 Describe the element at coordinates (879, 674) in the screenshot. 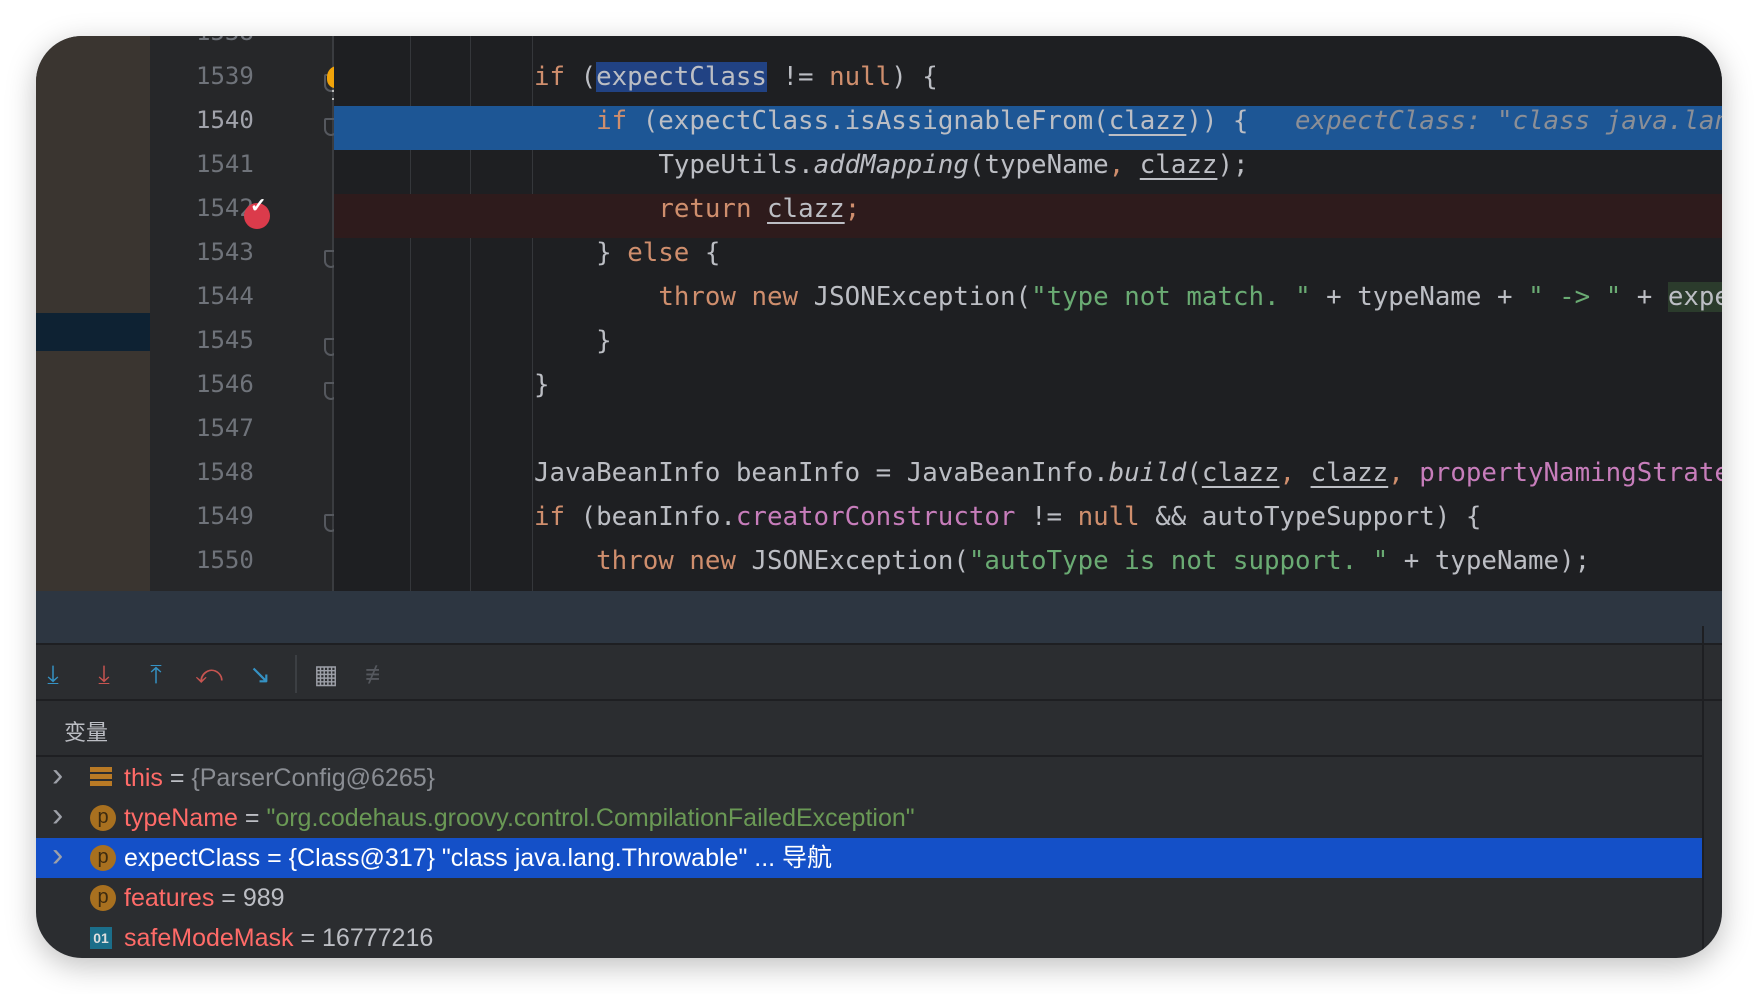

I see `debugger-toolbar: ⤓ ⤓ ⤒ ⤺ ↘ ▦ ≢` at that location.